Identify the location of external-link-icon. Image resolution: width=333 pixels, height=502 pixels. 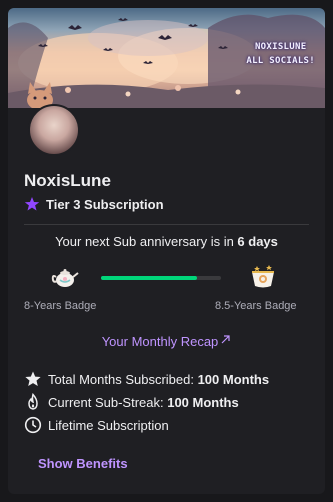
(225, 340).